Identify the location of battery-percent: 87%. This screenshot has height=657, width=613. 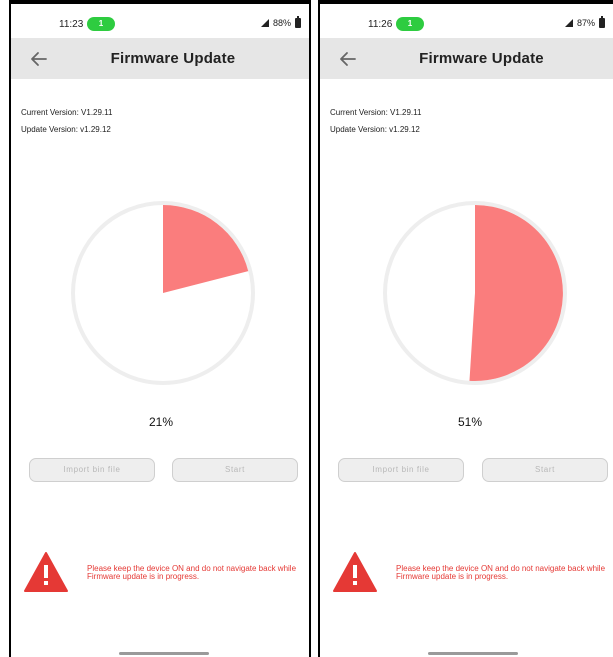
(585, 23).